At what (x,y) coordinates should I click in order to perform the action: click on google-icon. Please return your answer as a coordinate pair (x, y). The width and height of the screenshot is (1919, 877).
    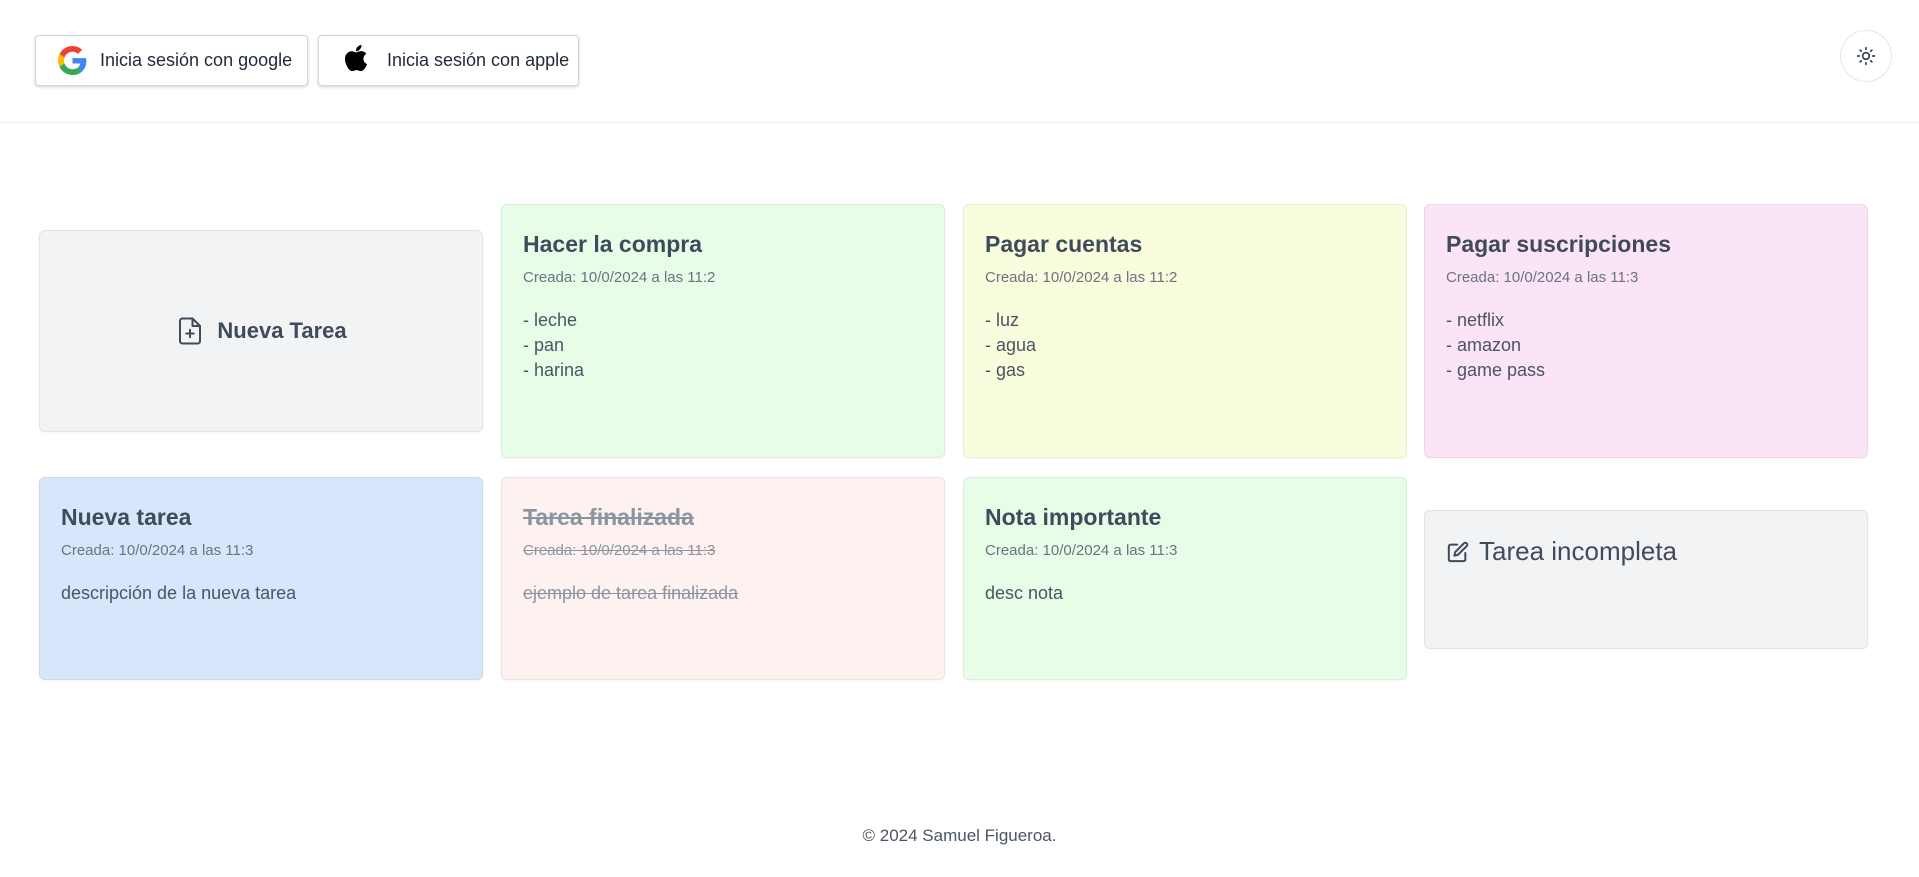
    Looking at the image, I should click on (72, 60).